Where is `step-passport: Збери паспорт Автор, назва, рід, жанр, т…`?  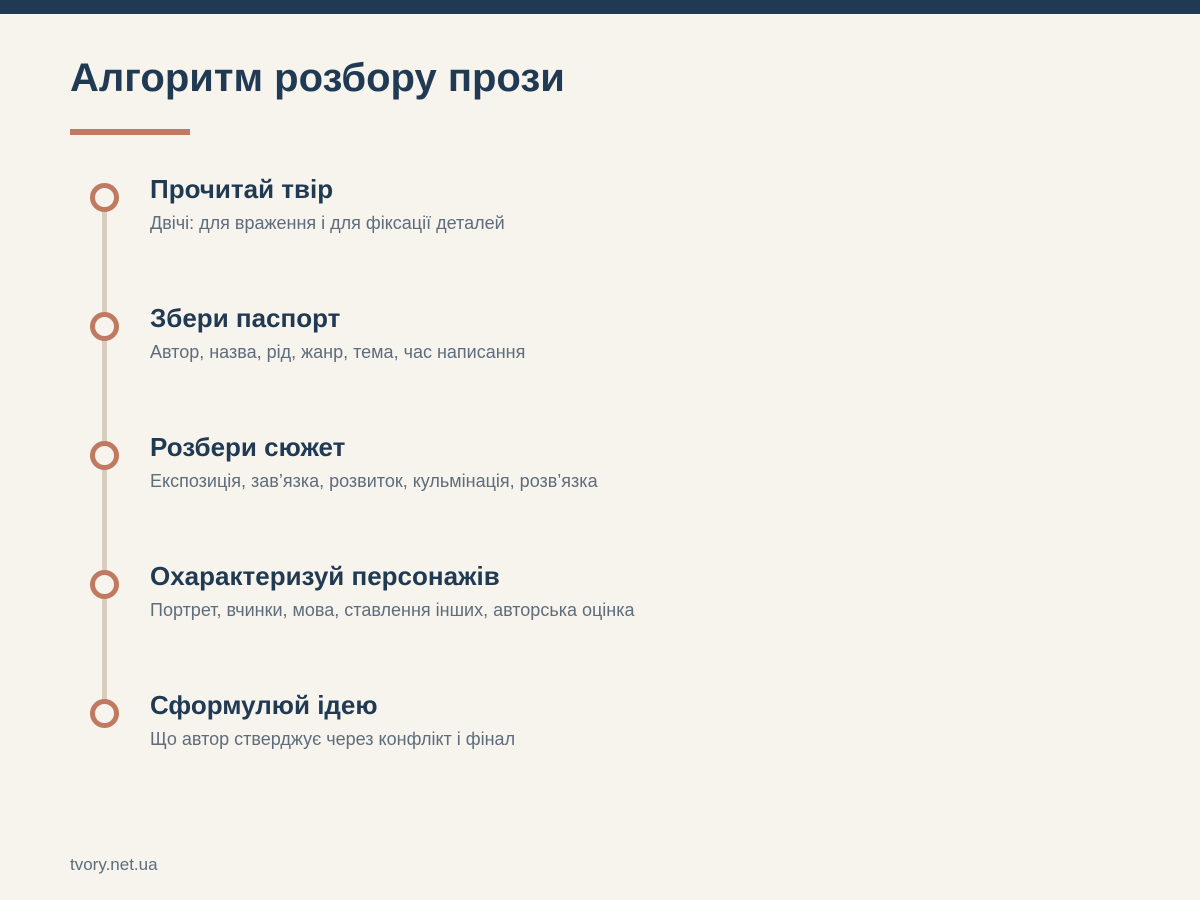
step-passport: Збери паспорт Автор, назва, рід, жанр, т… is located at coordinates (600, 349).